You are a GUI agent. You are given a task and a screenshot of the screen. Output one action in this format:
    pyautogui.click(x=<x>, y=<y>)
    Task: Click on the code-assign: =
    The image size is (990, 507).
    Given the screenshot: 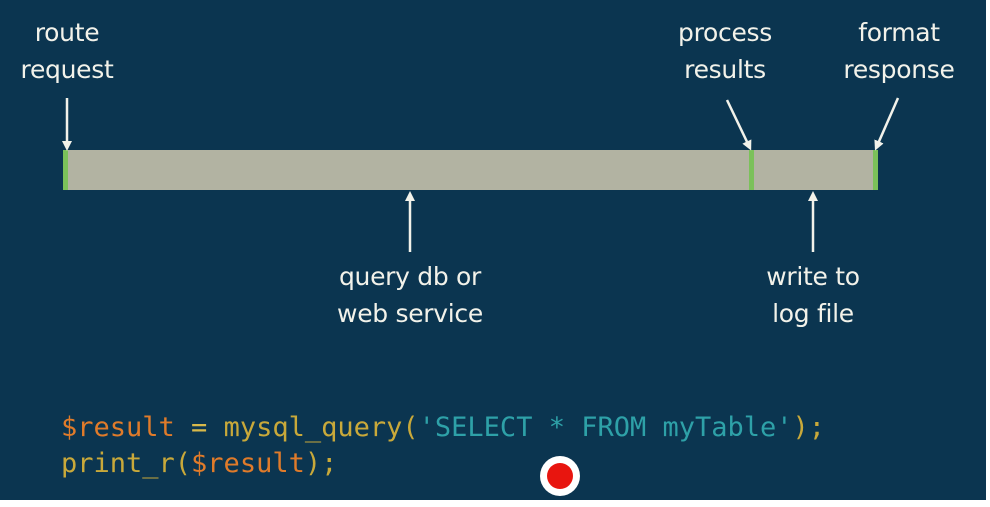 What is the action you would take?
    pyautogui.click(x=199, y=427)
    